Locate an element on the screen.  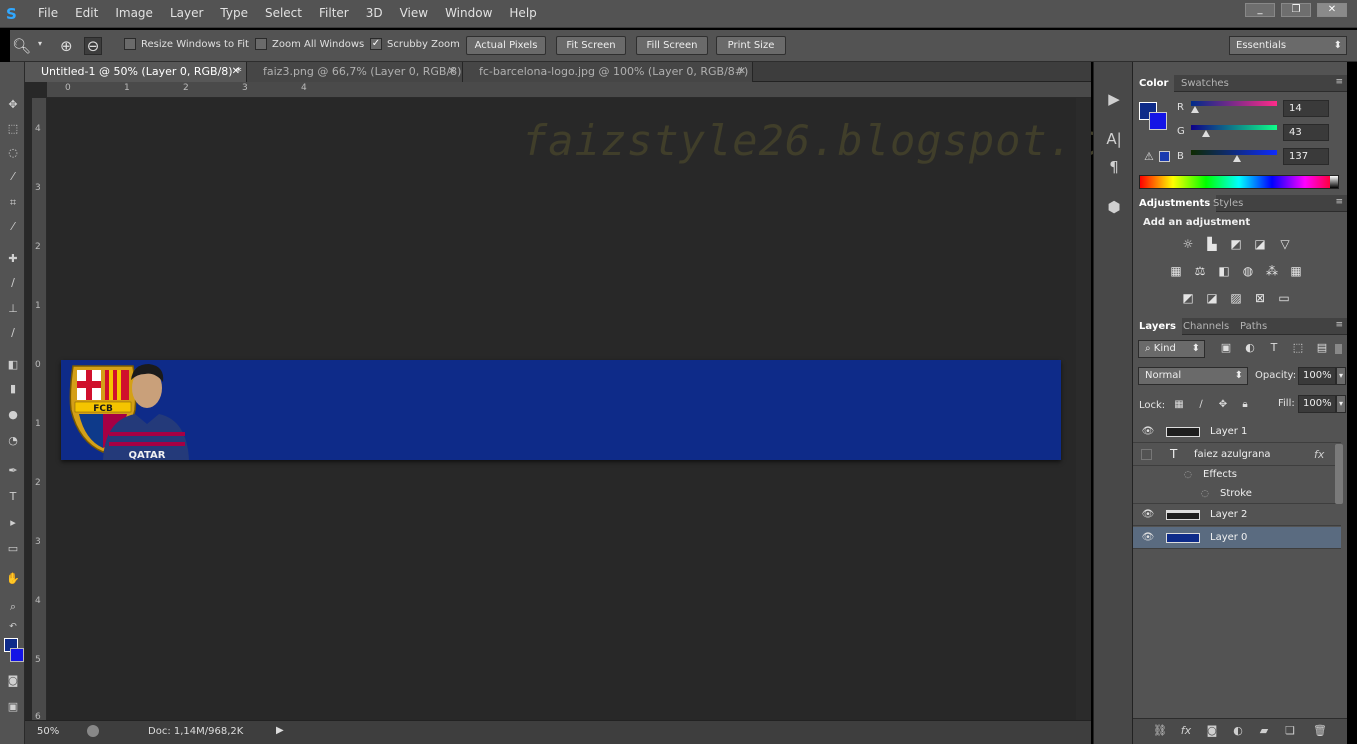
out-of-gamut-warning-icon: ⚠ is located at coordinates (1149, 156).